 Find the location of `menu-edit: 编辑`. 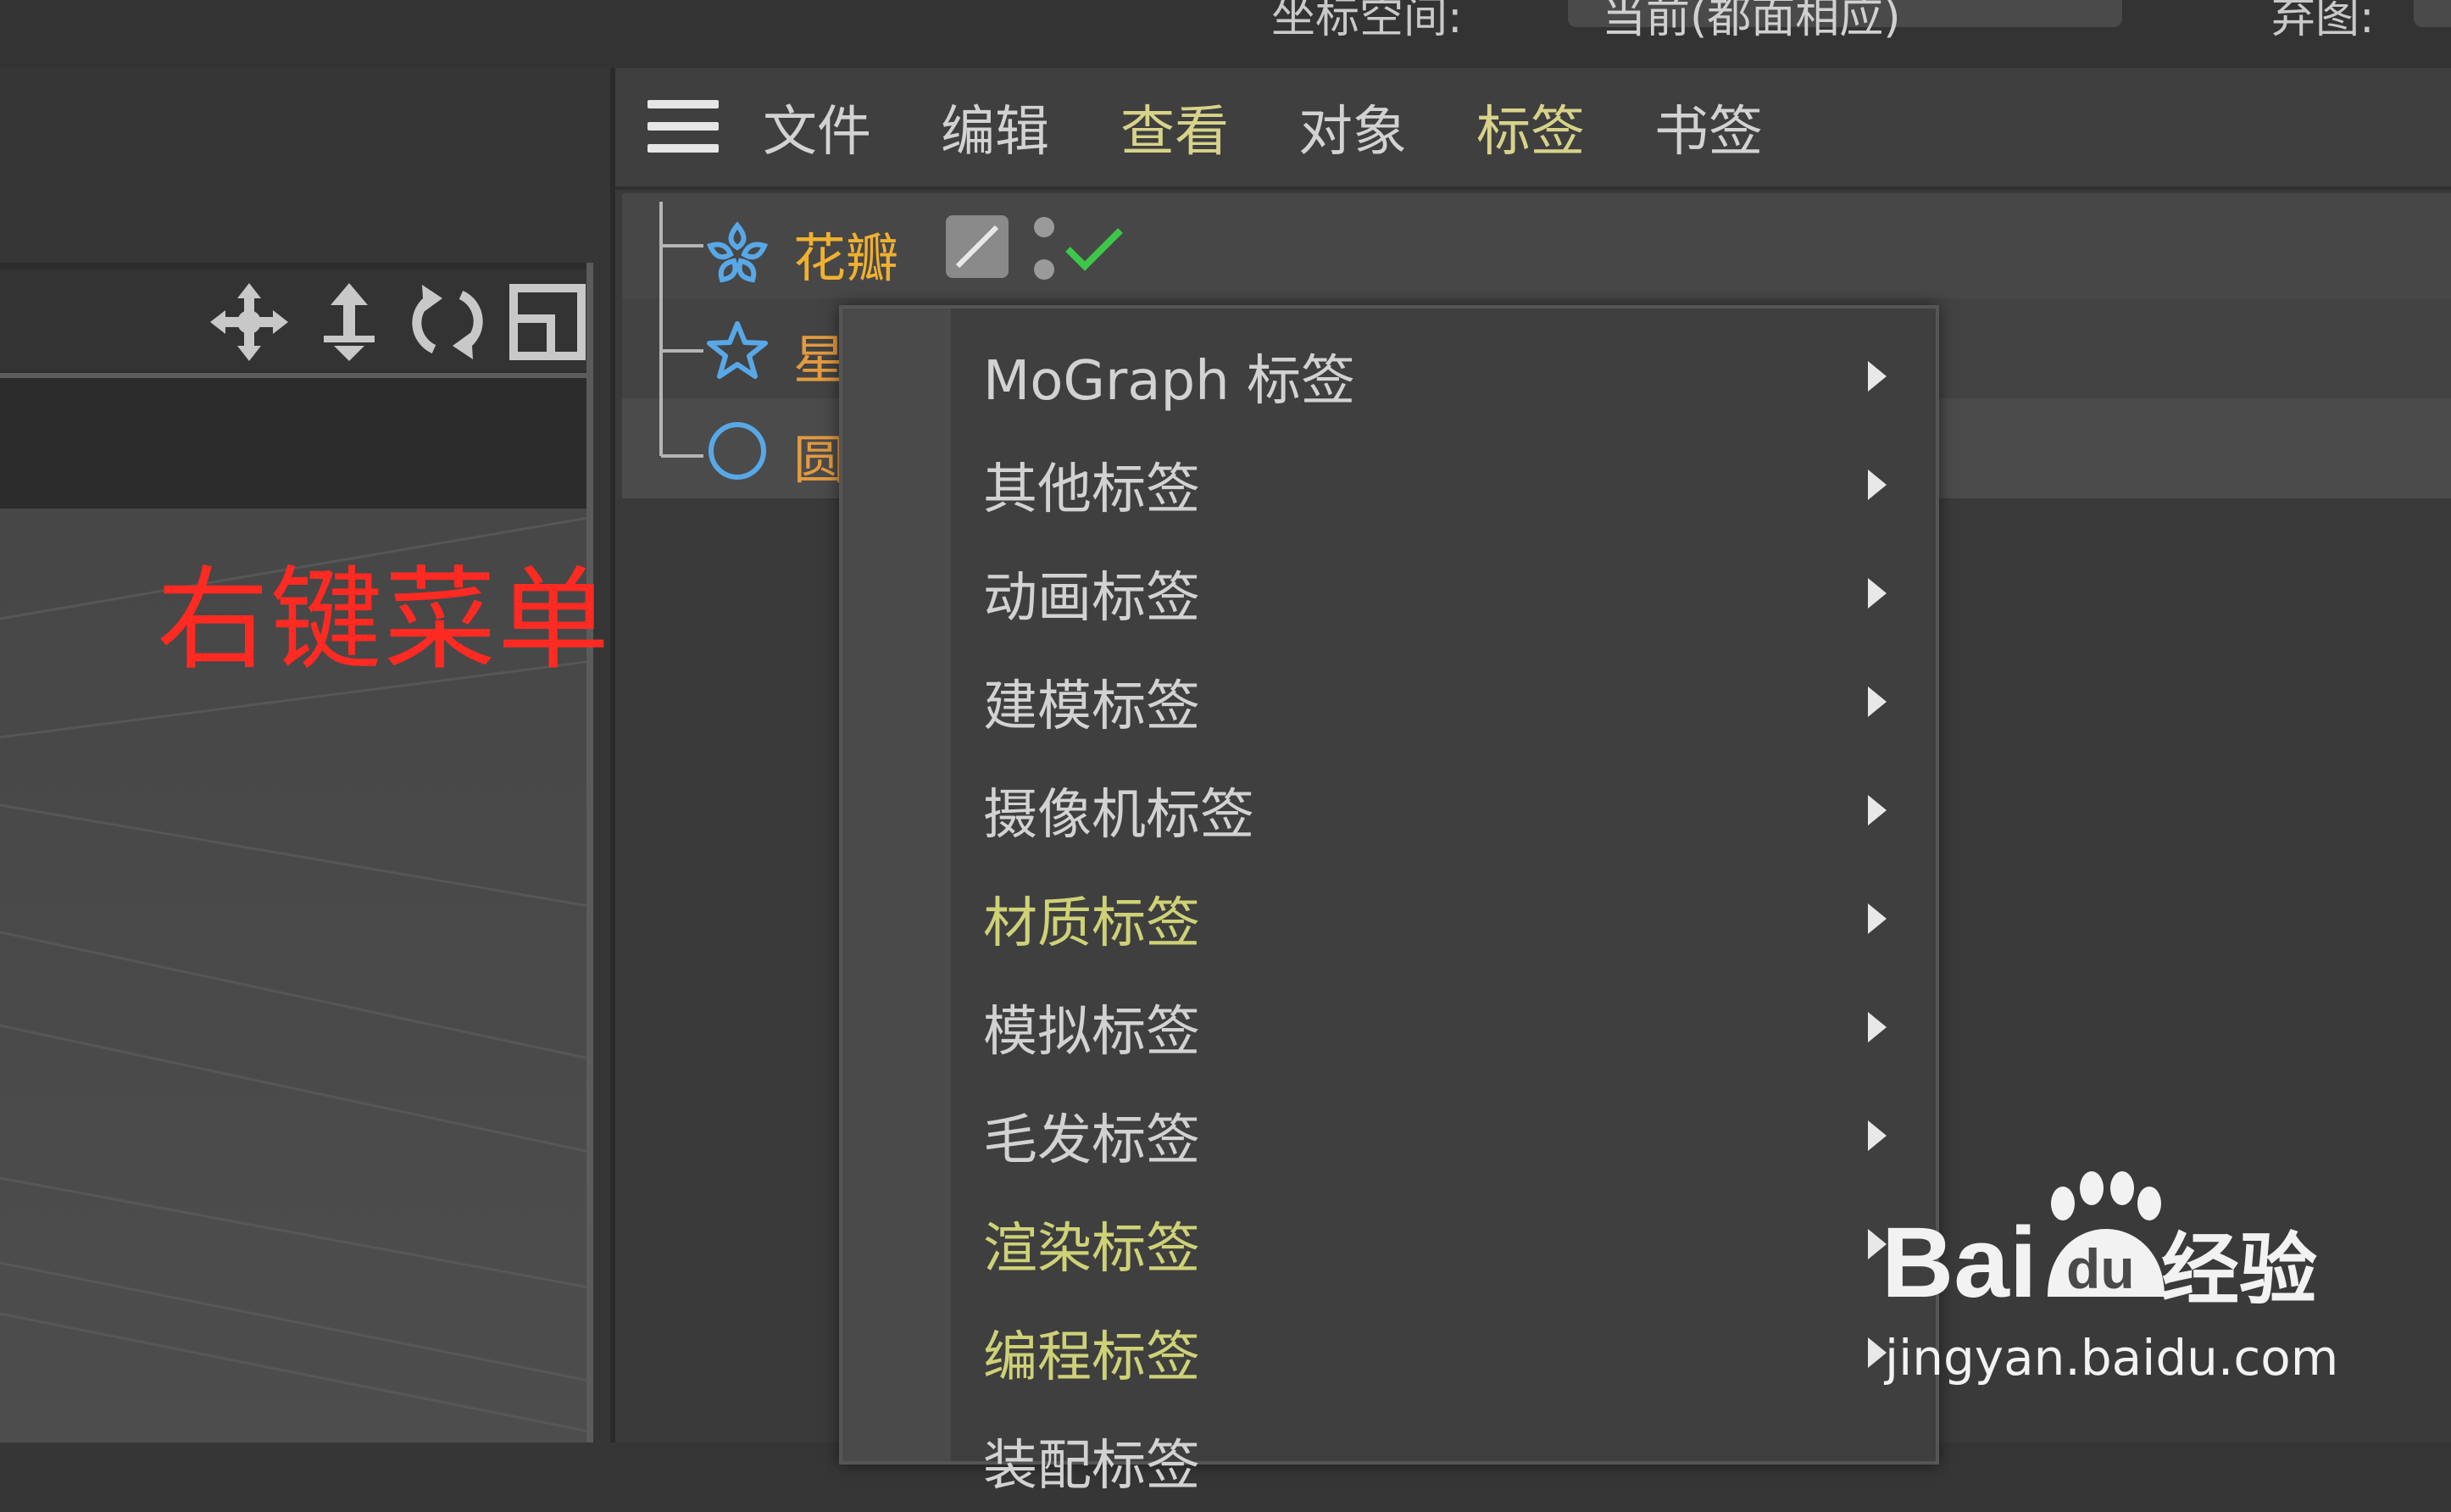

menu-edit: 编辑 is located at coordinates (995, 127).